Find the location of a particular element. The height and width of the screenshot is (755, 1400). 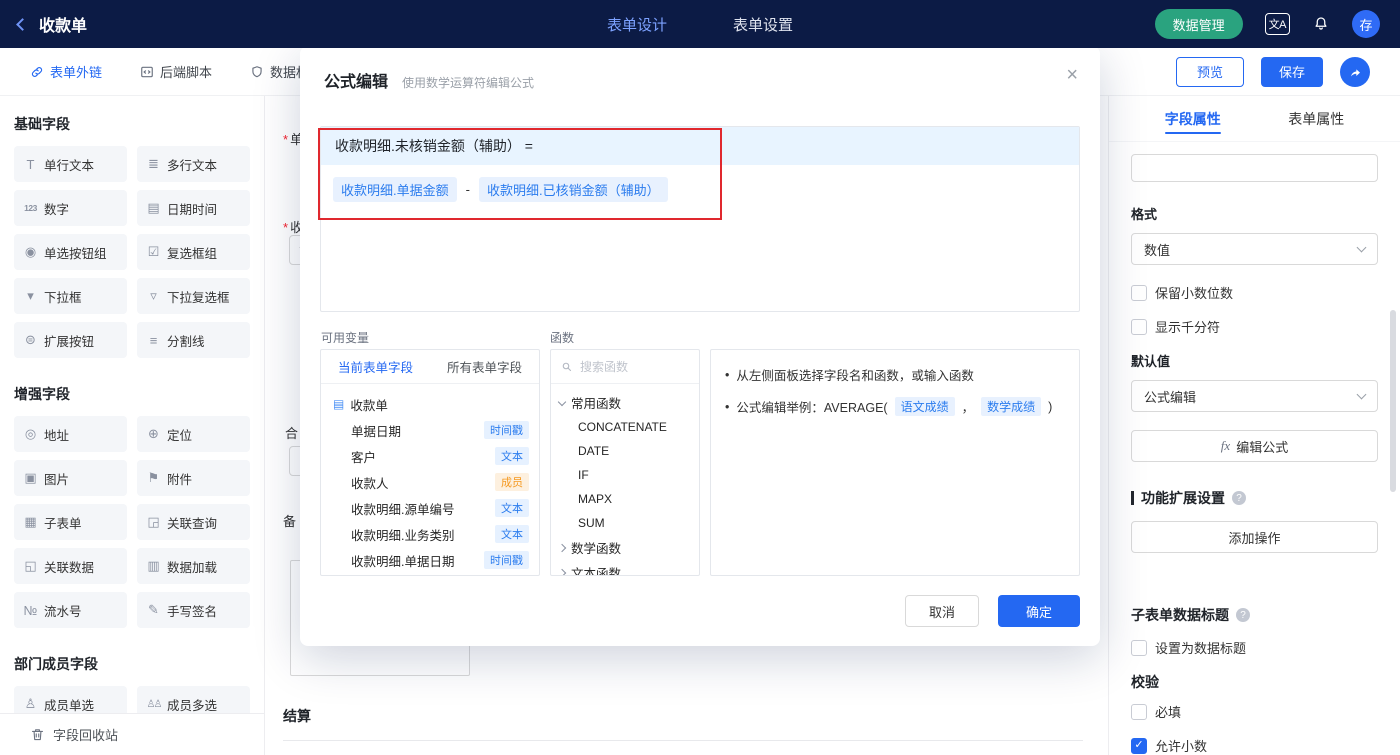

palette-item-signature: ✎ 手写签名 is located at coordinates (193, 610).